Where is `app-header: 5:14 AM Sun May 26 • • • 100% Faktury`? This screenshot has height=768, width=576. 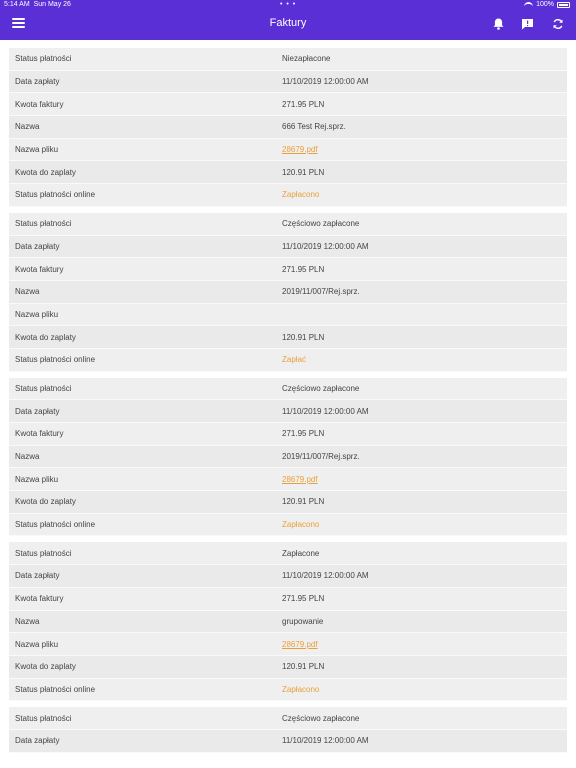 app-header: 5:14 AM Sun May 26 • • • 100% Faktury is located at coordinates (288, 20).